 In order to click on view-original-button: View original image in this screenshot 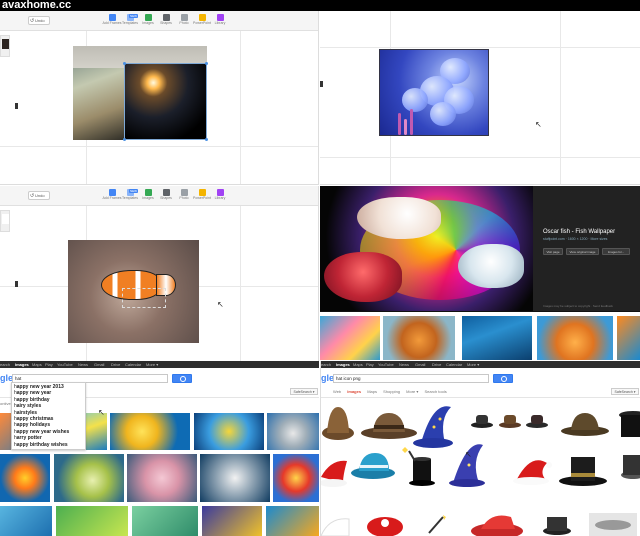, I will do `click(582, 251)`.